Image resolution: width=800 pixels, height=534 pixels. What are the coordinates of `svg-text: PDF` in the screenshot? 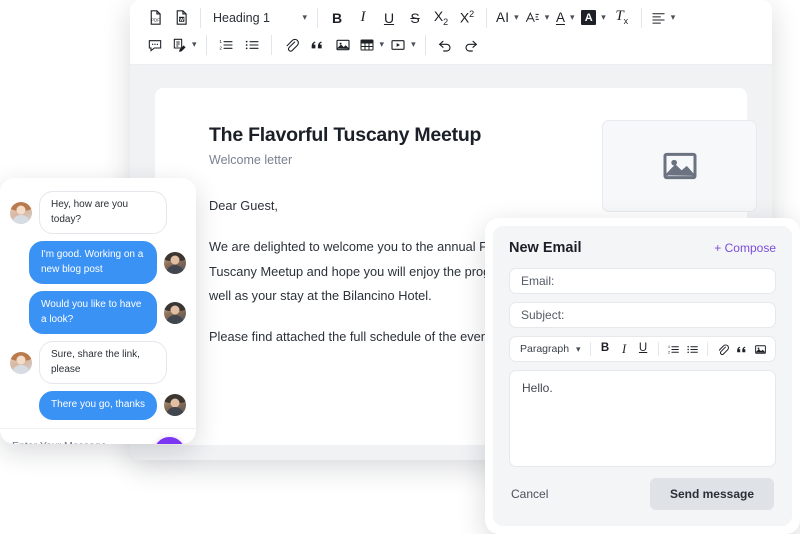 It's located at (155, 19).